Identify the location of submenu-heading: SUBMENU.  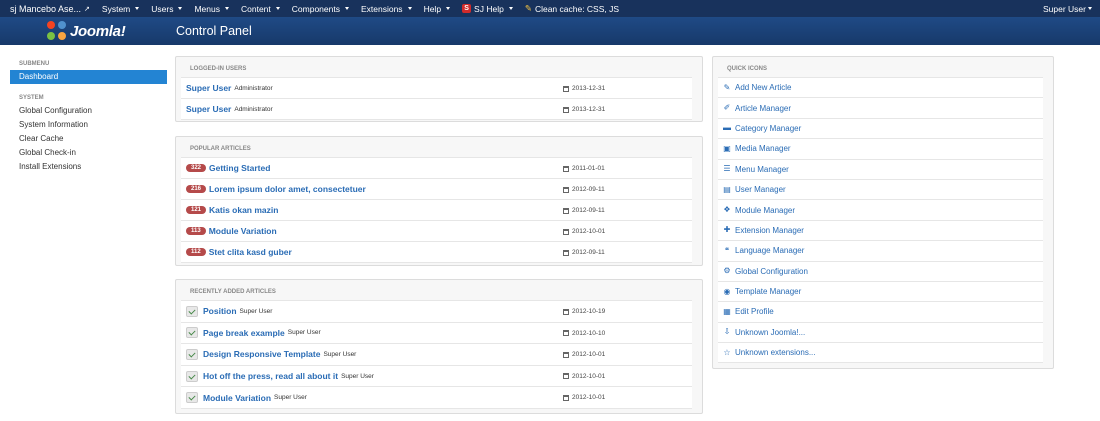
(34, 64).